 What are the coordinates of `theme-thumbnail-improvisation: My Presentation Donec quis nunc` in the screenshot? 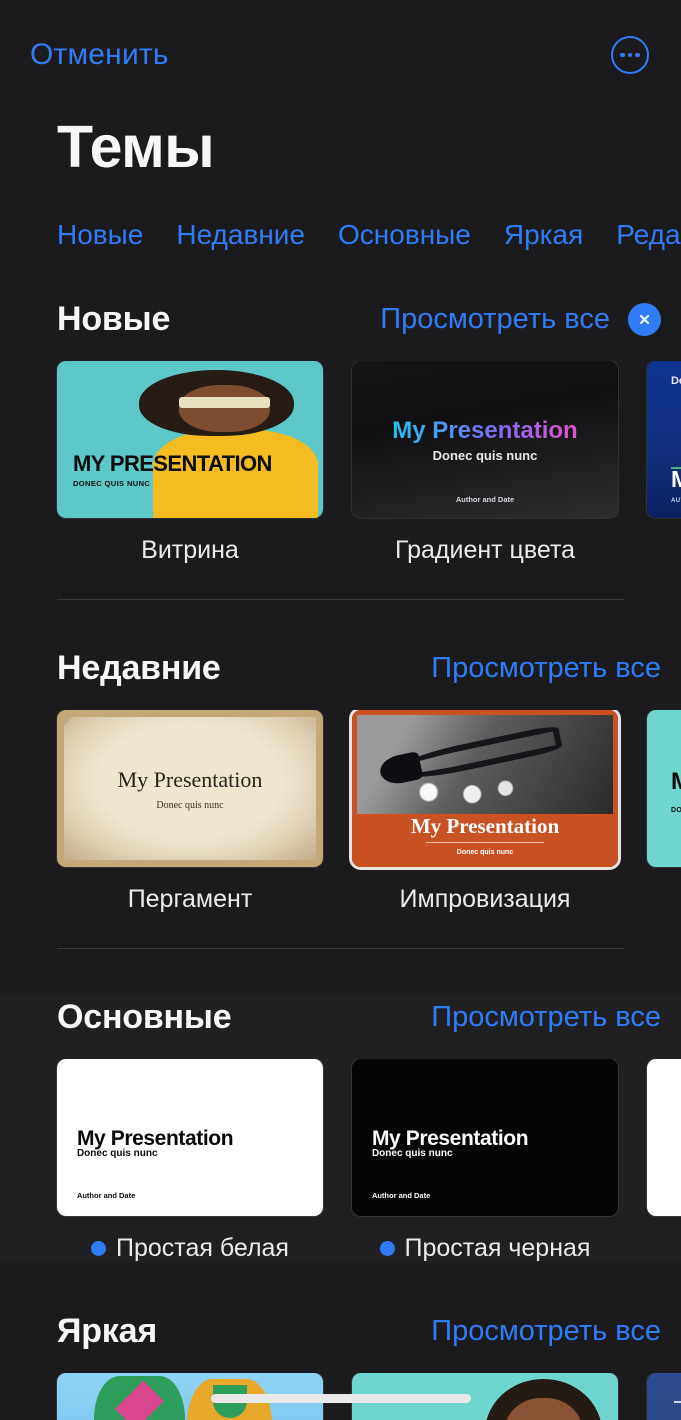 It's located at (485, 788).